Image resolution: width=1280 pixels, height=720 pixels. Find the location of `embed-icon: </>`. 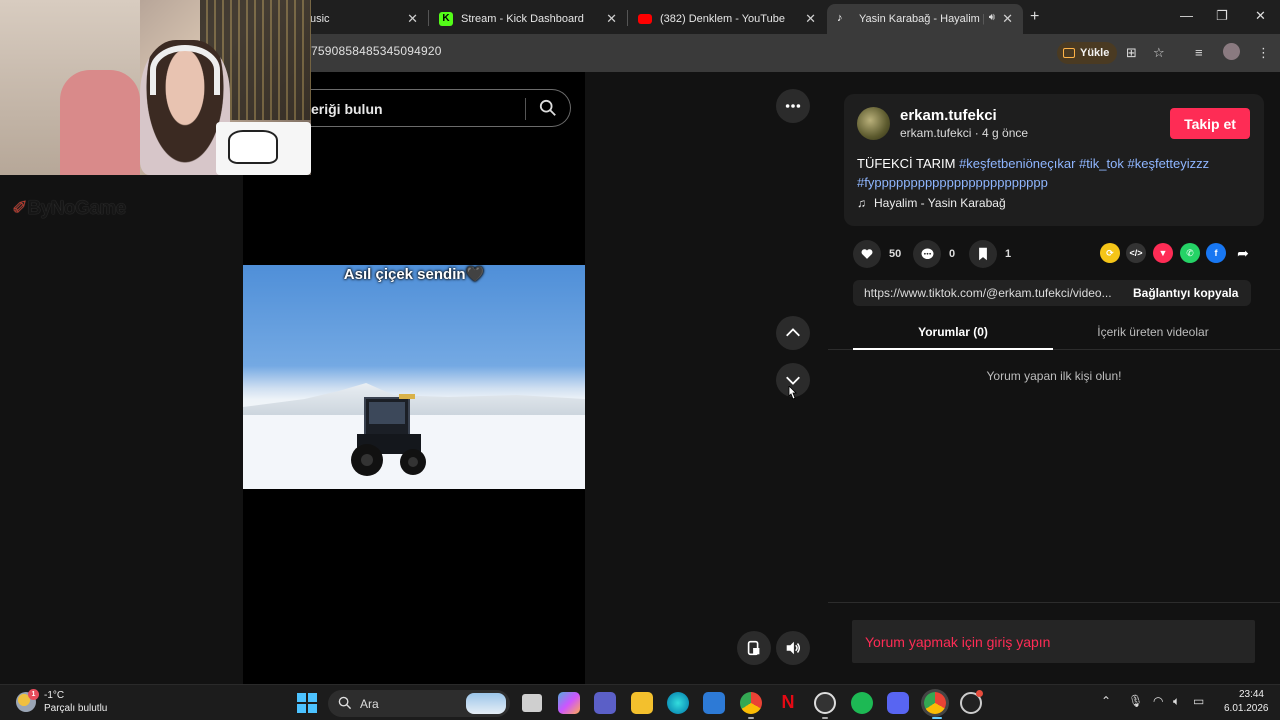

embed-icon: </> is located at coordinates (1136, 253).